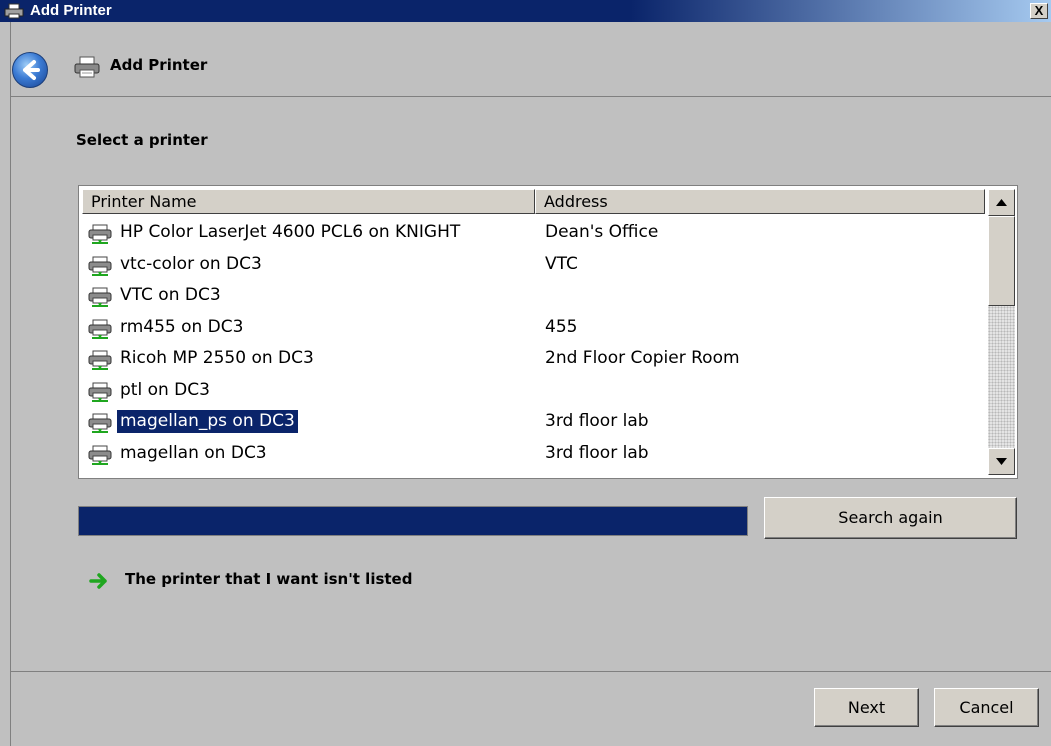  I want to click on printer-row: rm455 on DC3 455, so click(533, 328).